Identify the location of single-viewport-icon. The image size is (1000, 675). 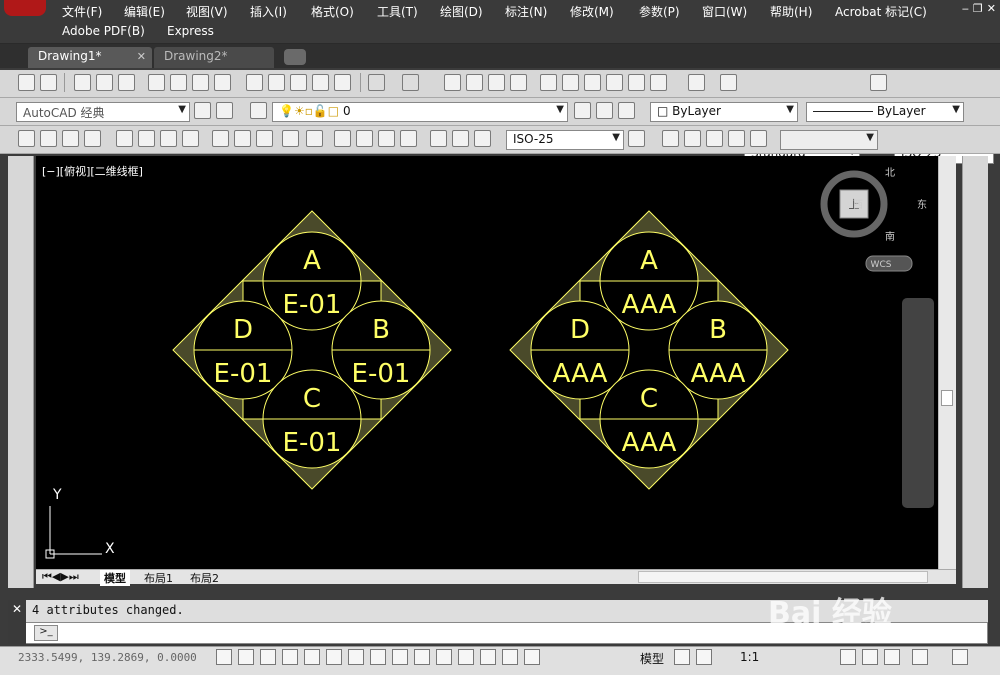
(692, 138).